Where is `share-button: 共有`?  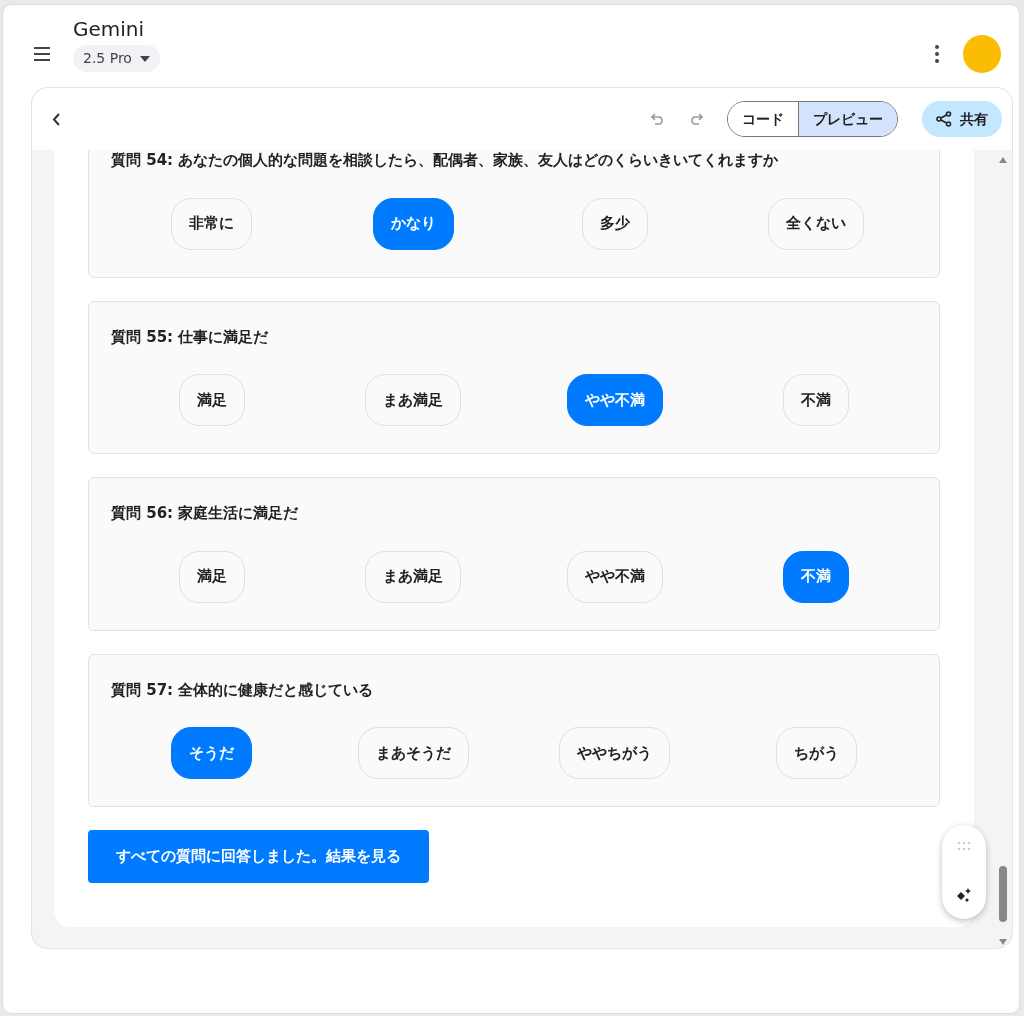 share-button: 共有 is located at coordinates (962, 119).